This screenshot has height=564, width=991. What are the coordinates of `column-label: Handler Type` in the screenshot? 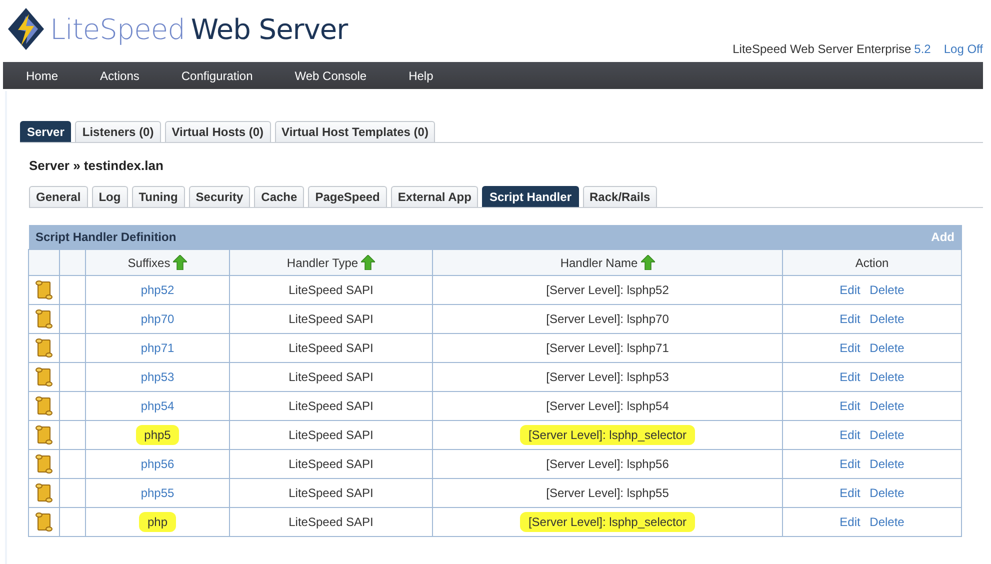 It's located at (322, 263).